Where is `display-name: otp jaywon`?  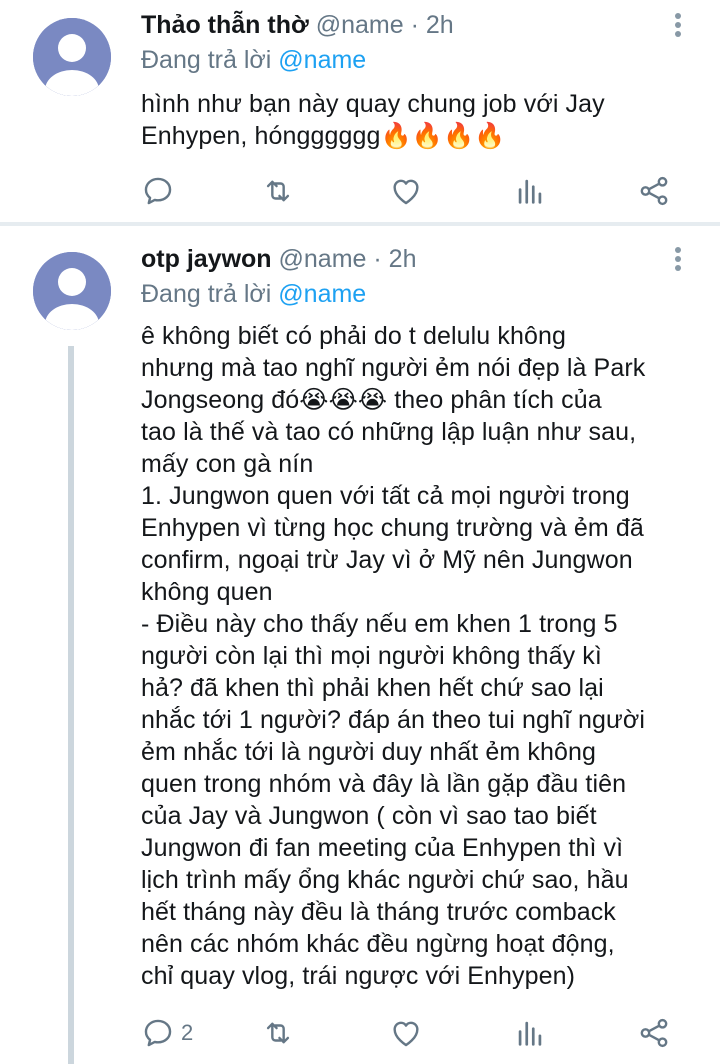 display-name: otp jaywon is located at coordinates (206, 259).